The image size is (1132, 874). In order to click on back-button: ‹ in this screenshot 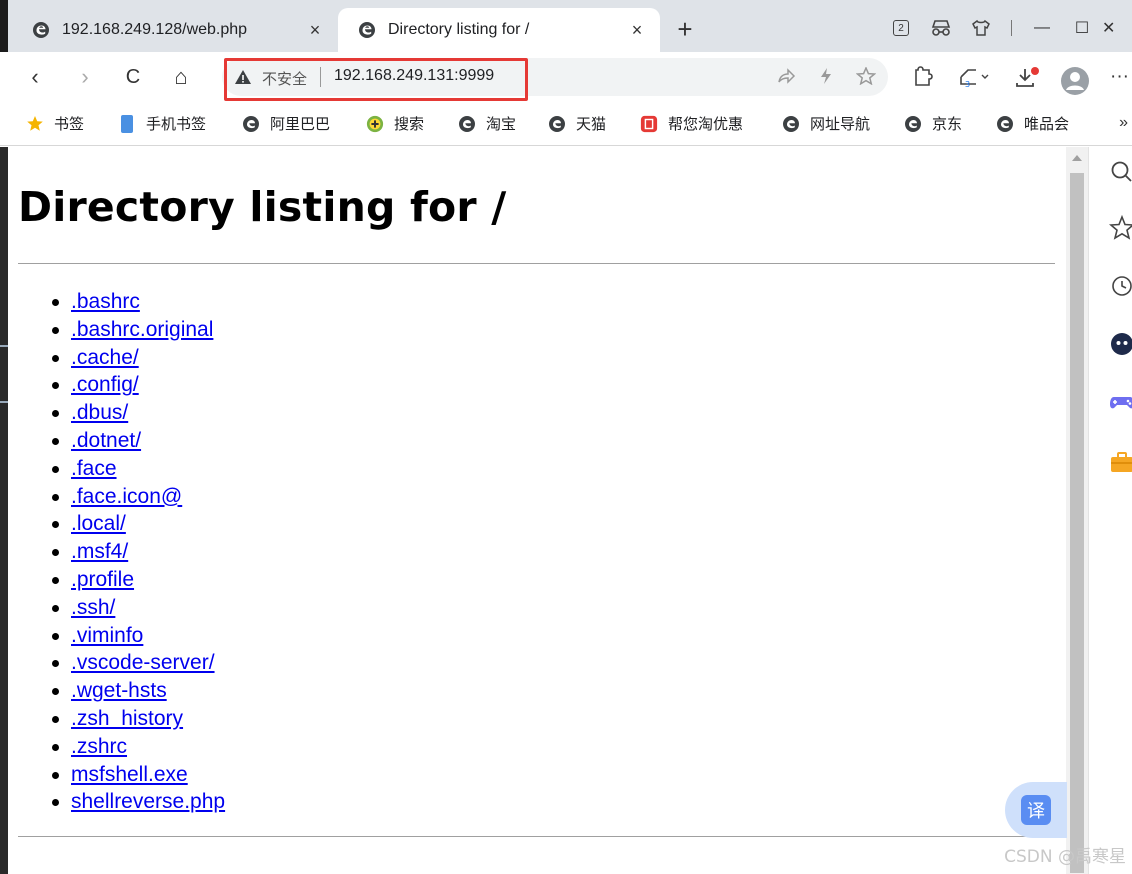, I will do `click(35, 77)`.